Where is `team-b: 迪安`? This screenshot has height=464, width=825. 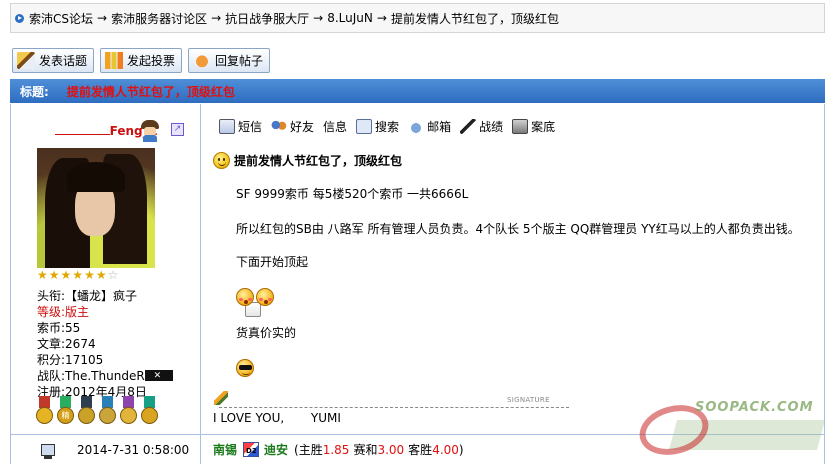 team-b: 迪安 is located at coordinates (276, 450).